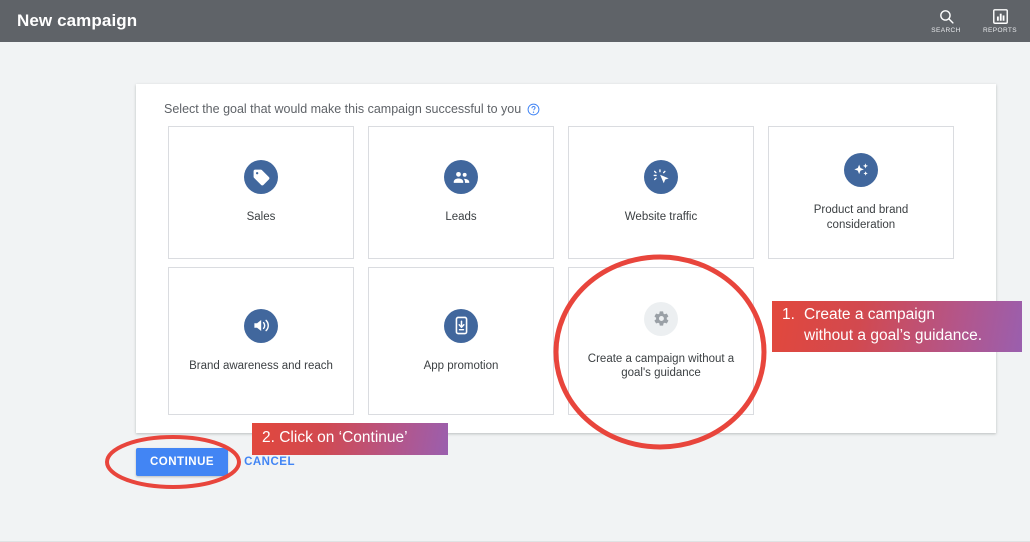 The height and width of the screenshot is (542, 1030). I want to click on app-bar: New campaign SEARCH REPORTS, so click(515, 21).